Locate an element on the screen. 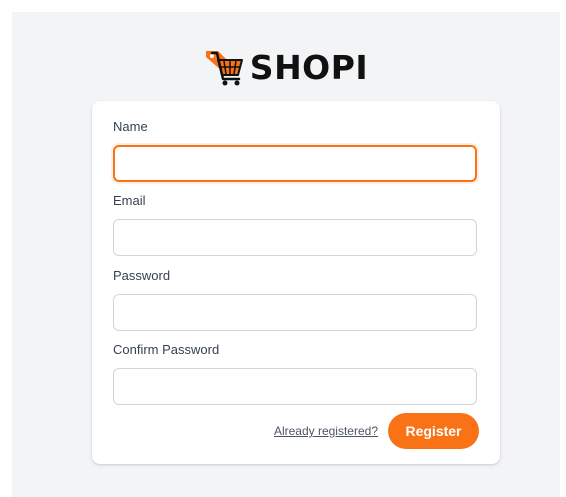 Image resolution: width=566 pixels, height=497 pixels. form-actions: Already registered? Register is located at coordinates (376, 431).